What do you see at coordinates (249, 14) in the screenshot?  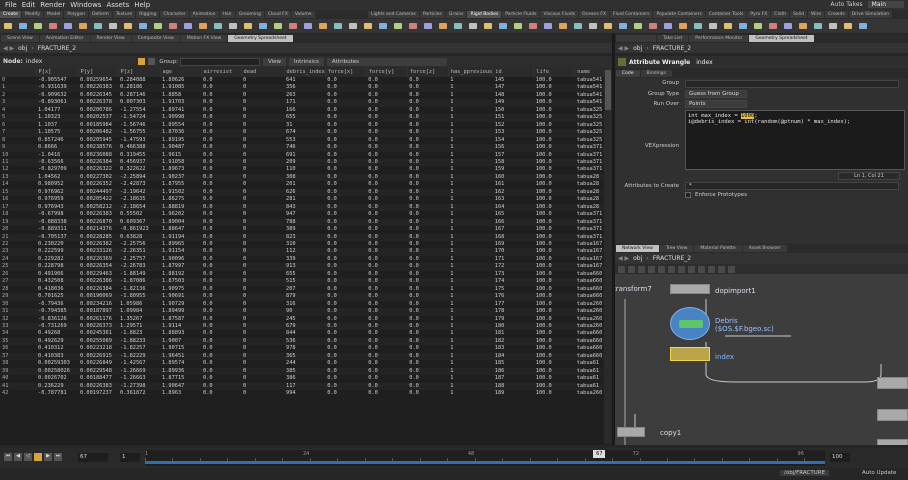 I see `shelf-tab-10: Grooming` at bounding box center [249, 14].